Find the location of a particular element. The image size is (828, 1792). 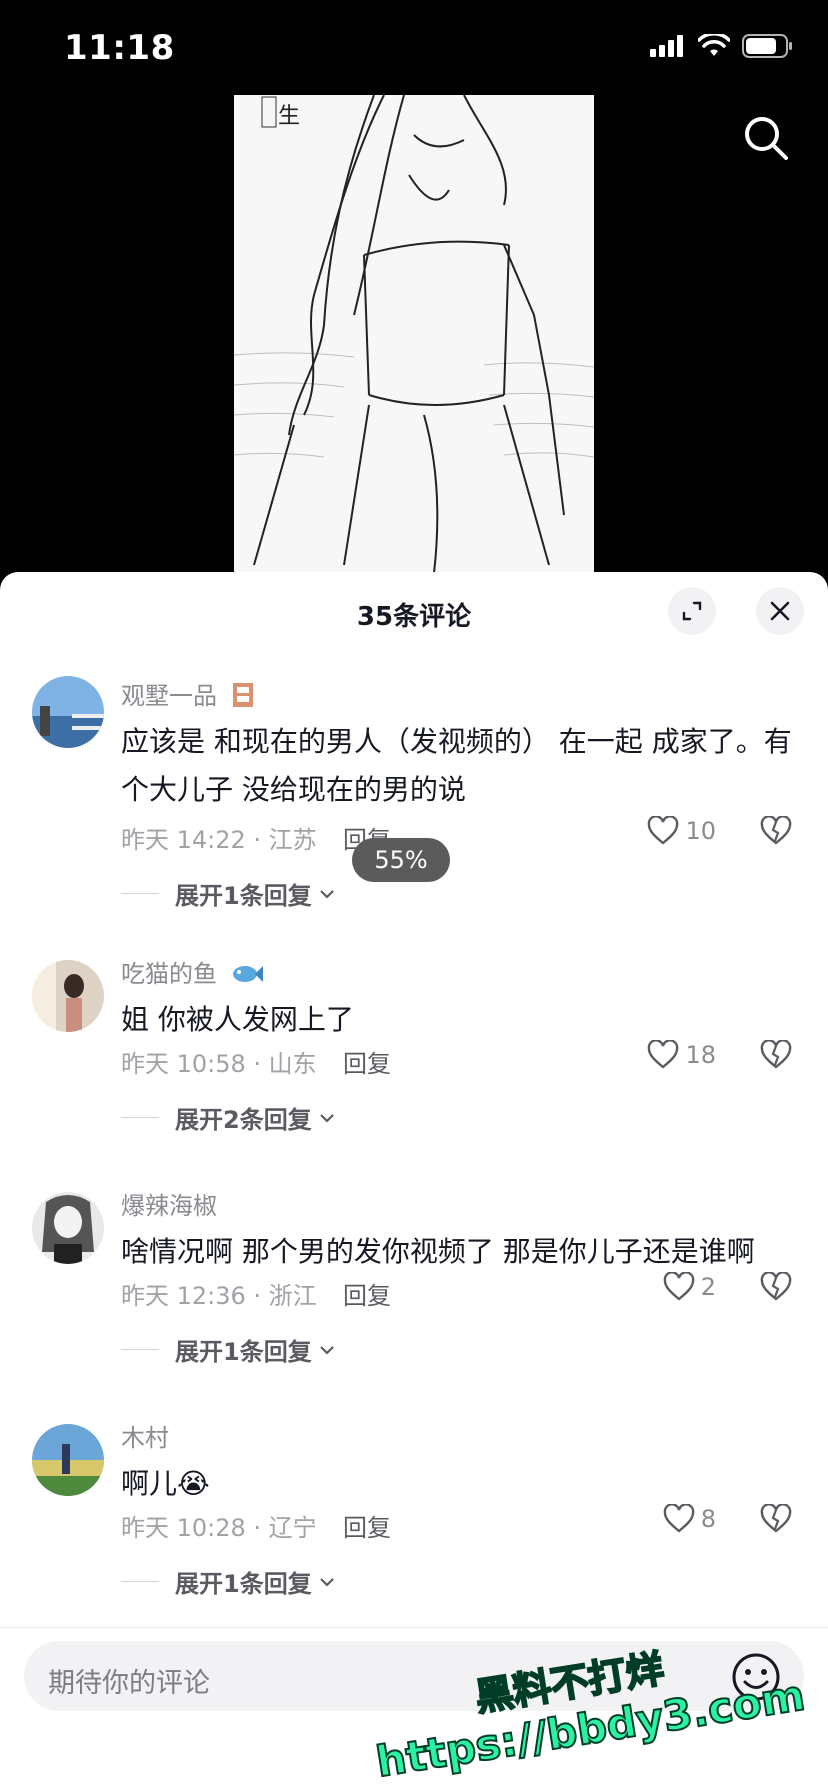

video-overlay-text: 生 is located at coordinates (289, 116).